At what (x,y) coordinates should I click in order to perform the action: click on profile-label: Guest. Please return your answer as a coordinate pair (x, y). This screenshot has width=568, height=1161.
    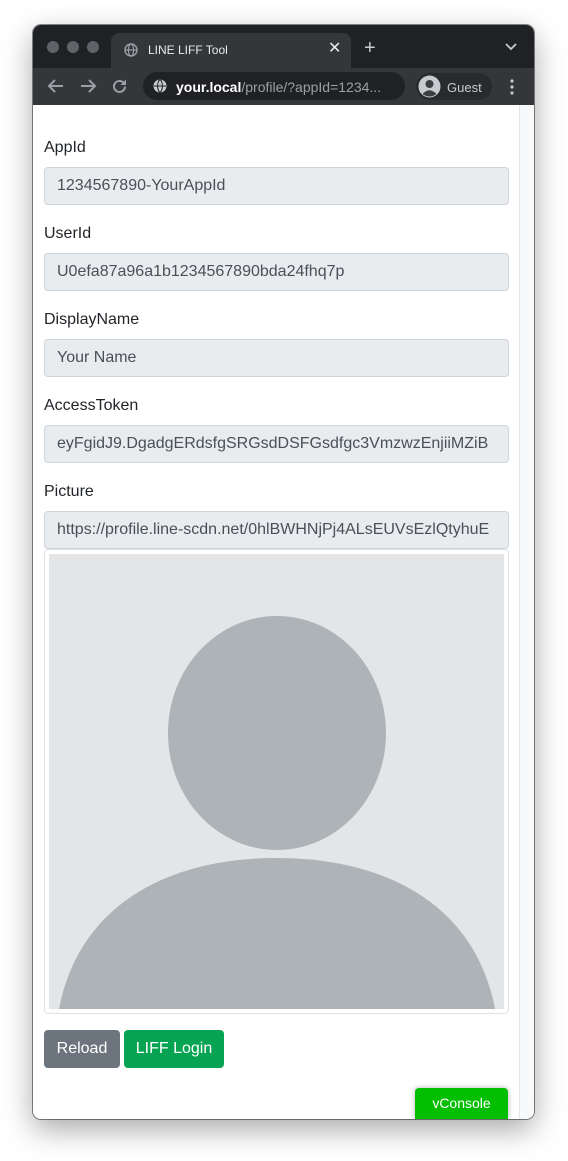
    Looking at the image, I should click on (464, 87).